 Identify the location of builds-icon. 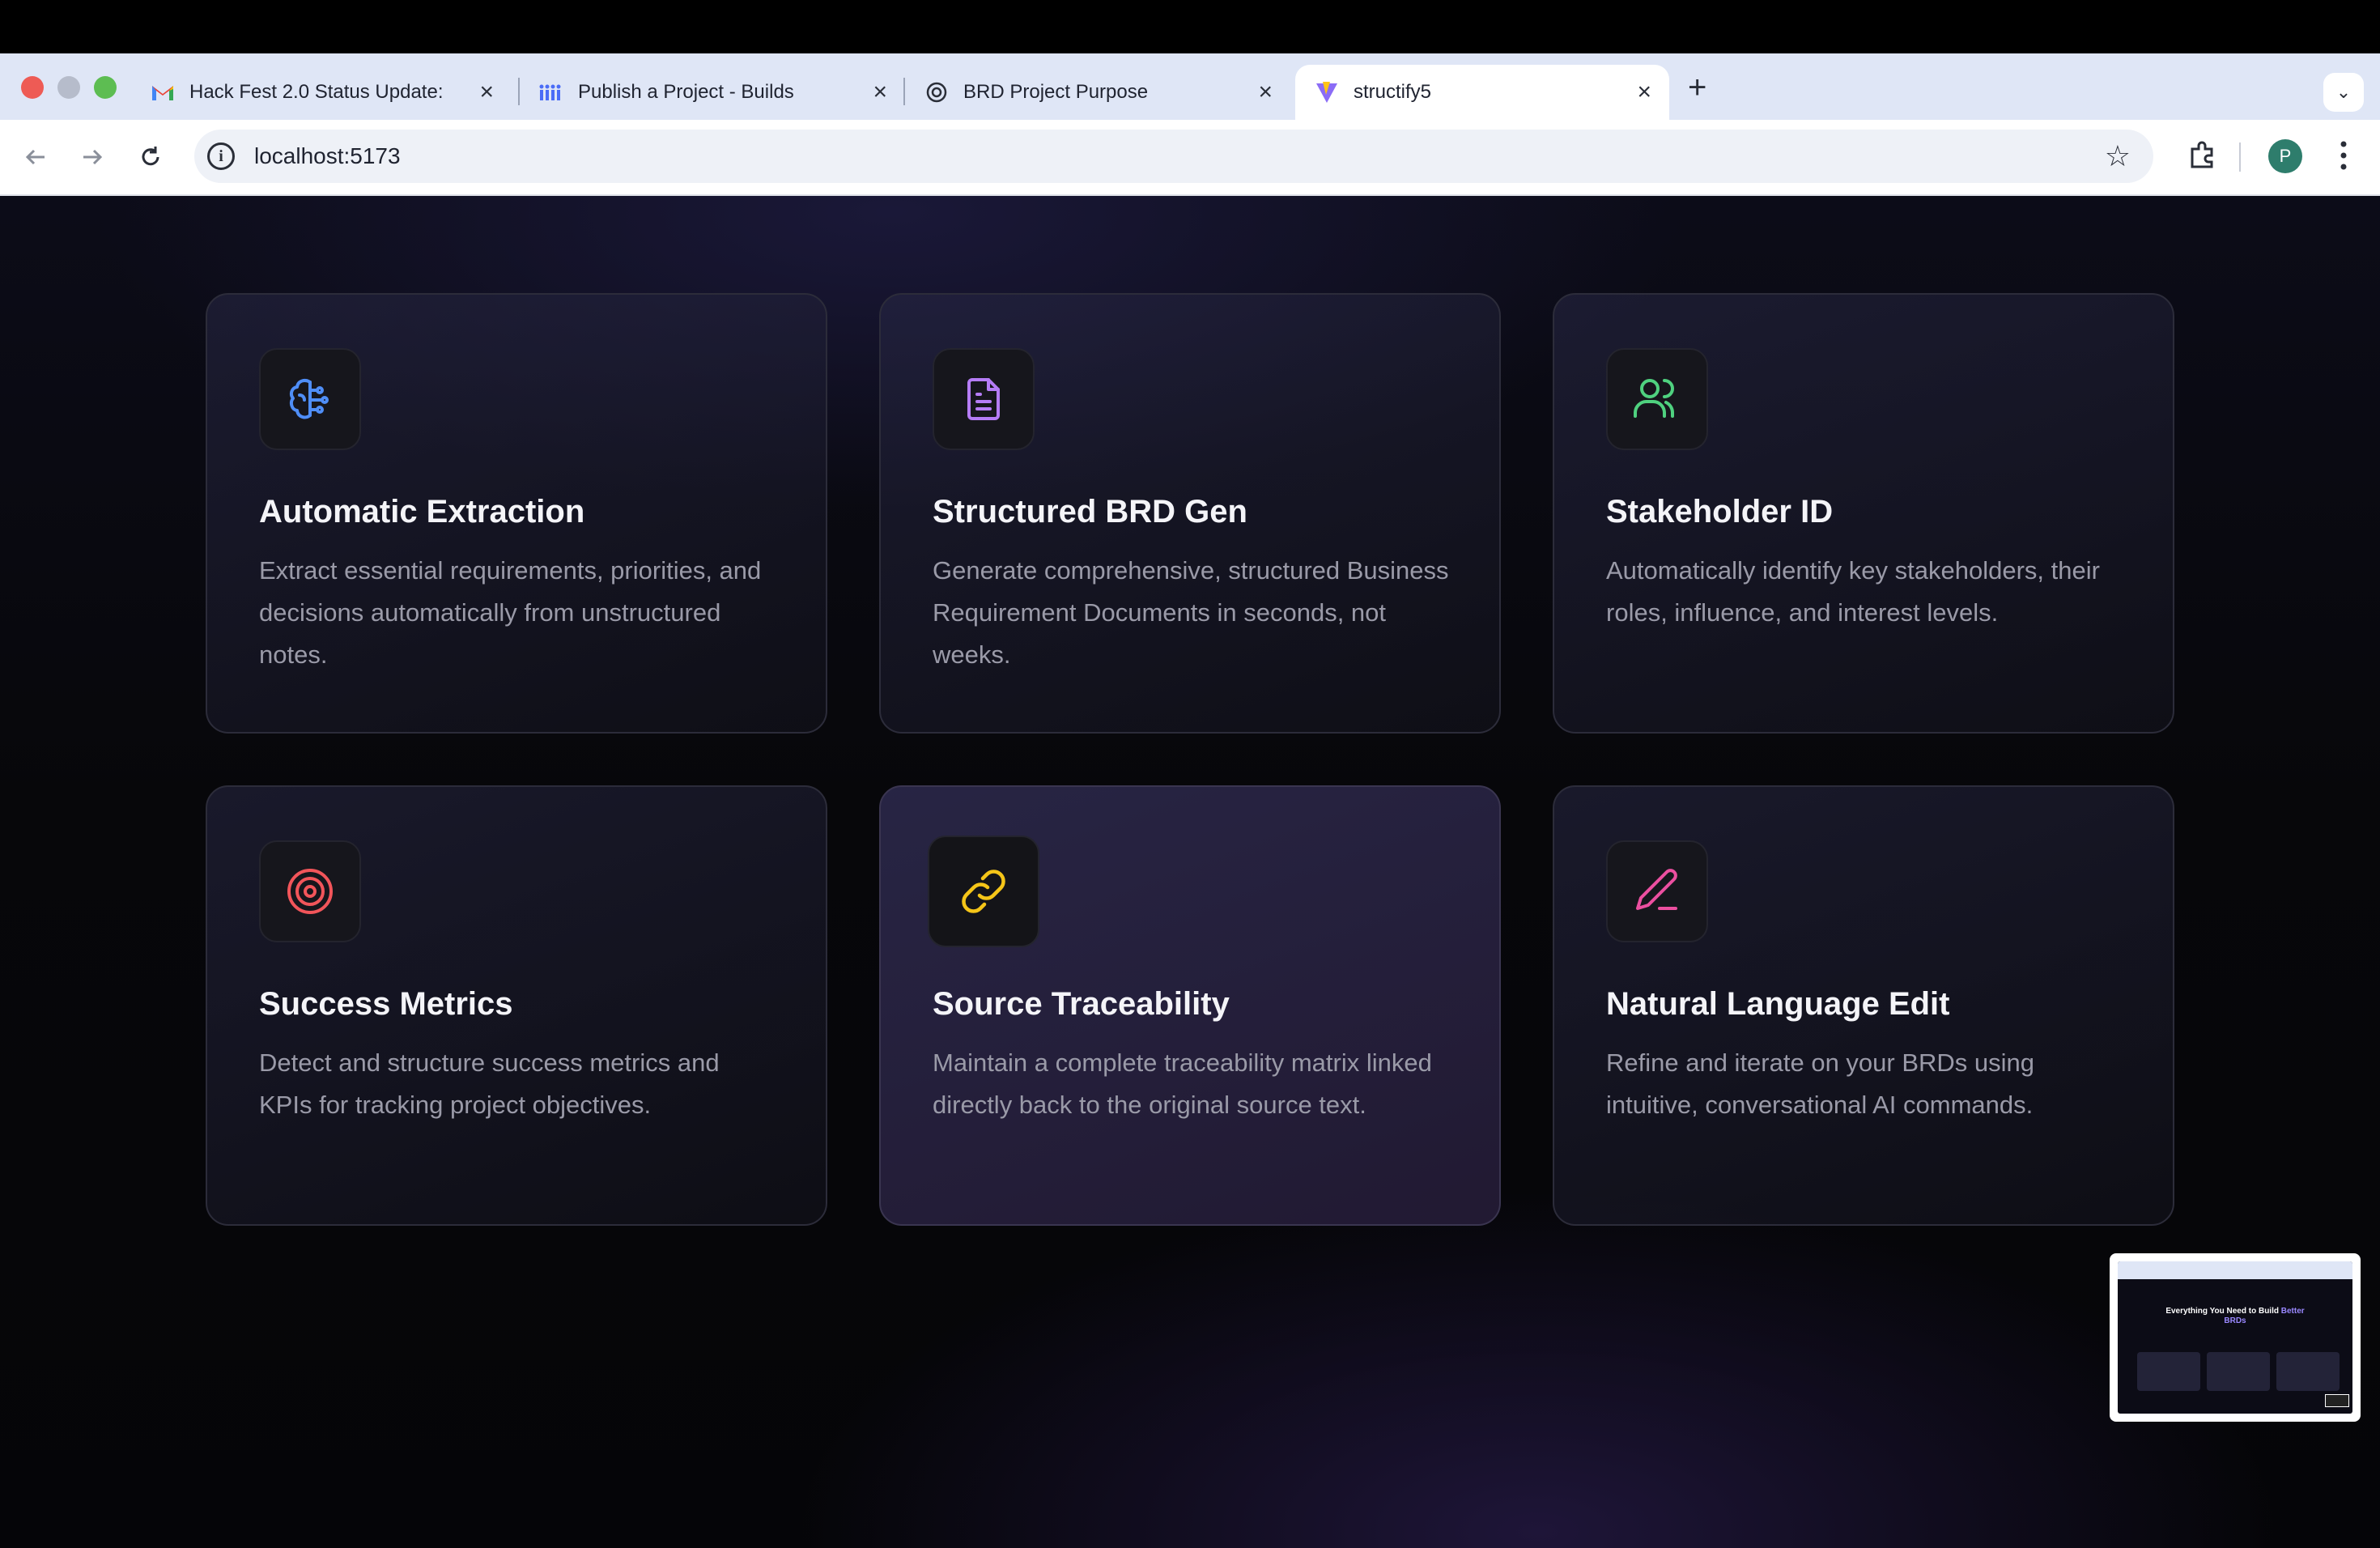
(551, 92).